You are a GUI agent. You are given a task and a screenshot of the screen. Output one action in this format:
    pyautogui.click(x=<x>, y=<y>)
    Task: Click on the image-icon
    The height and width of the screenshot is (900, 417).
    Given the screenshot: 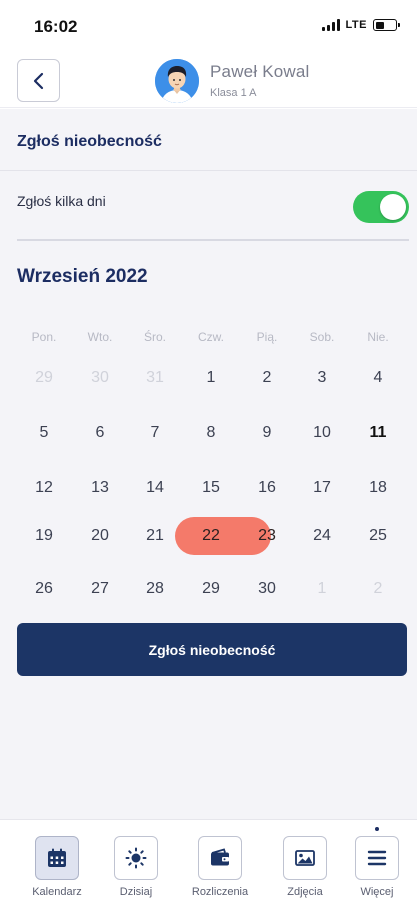 What is the action you would take?
    pyautogui.click(x=305, y=858)
    